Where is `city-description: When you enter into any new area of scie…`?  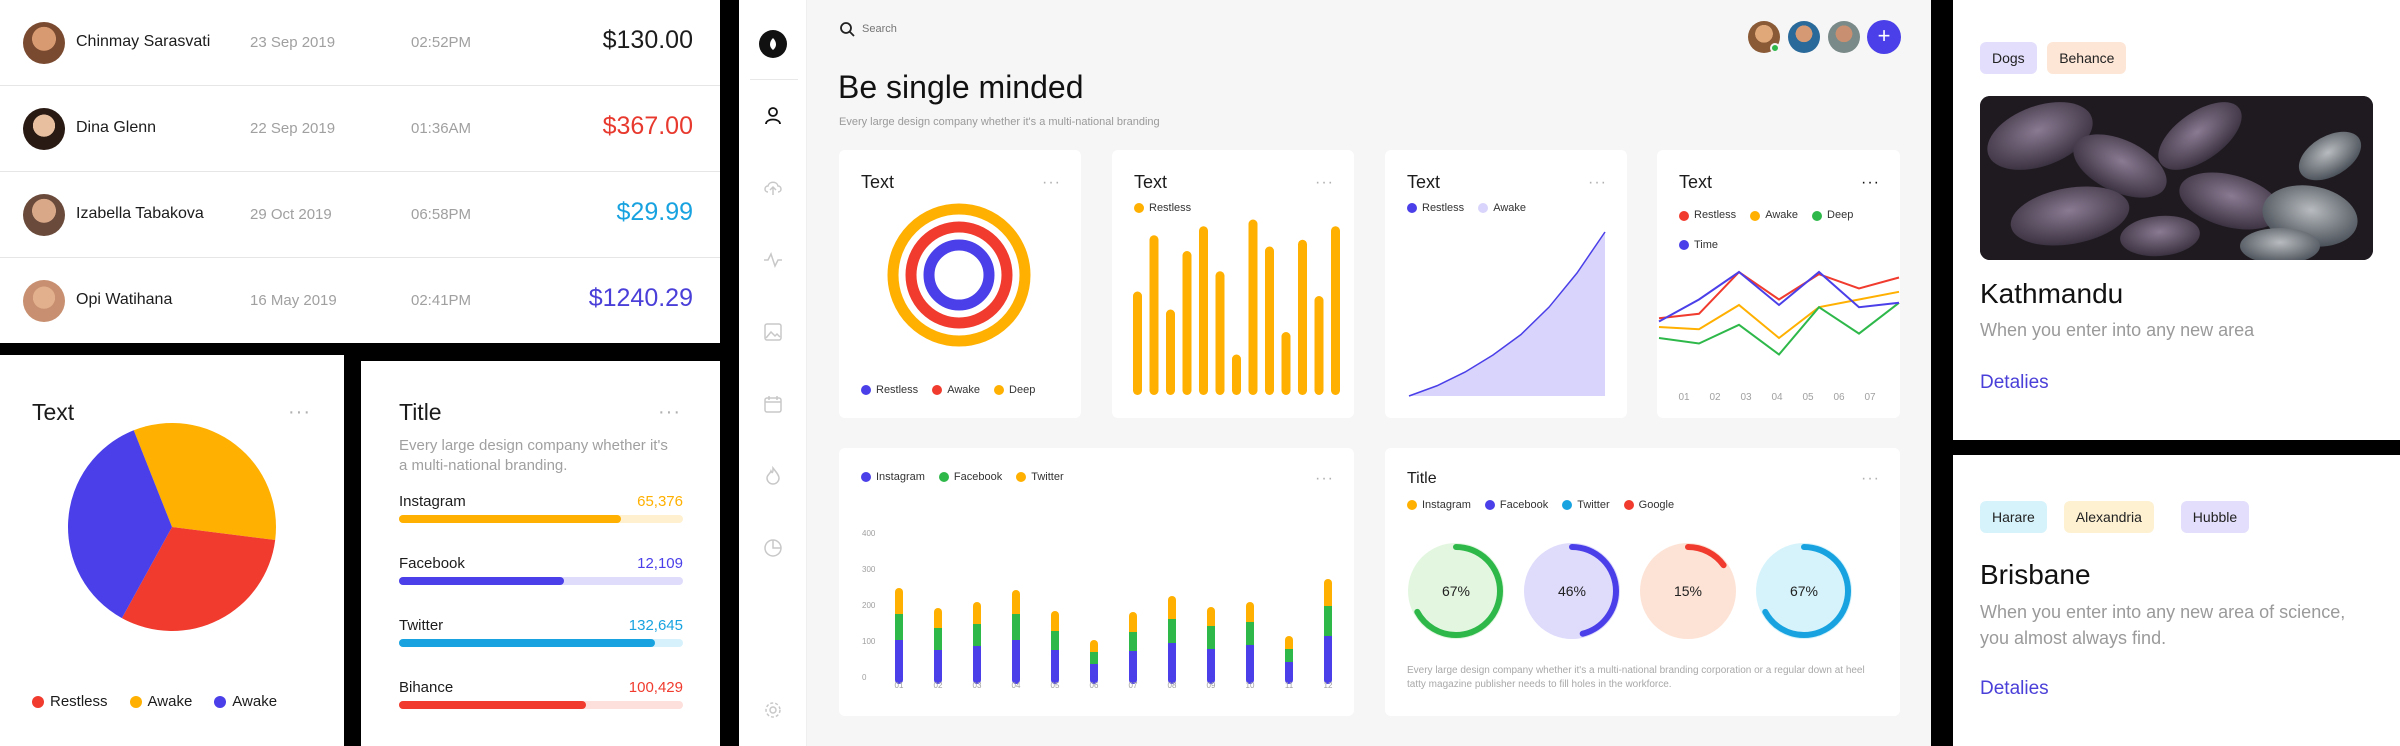 city-description: When you enter into any new area of scie… is located at coordinates (2163, 625).